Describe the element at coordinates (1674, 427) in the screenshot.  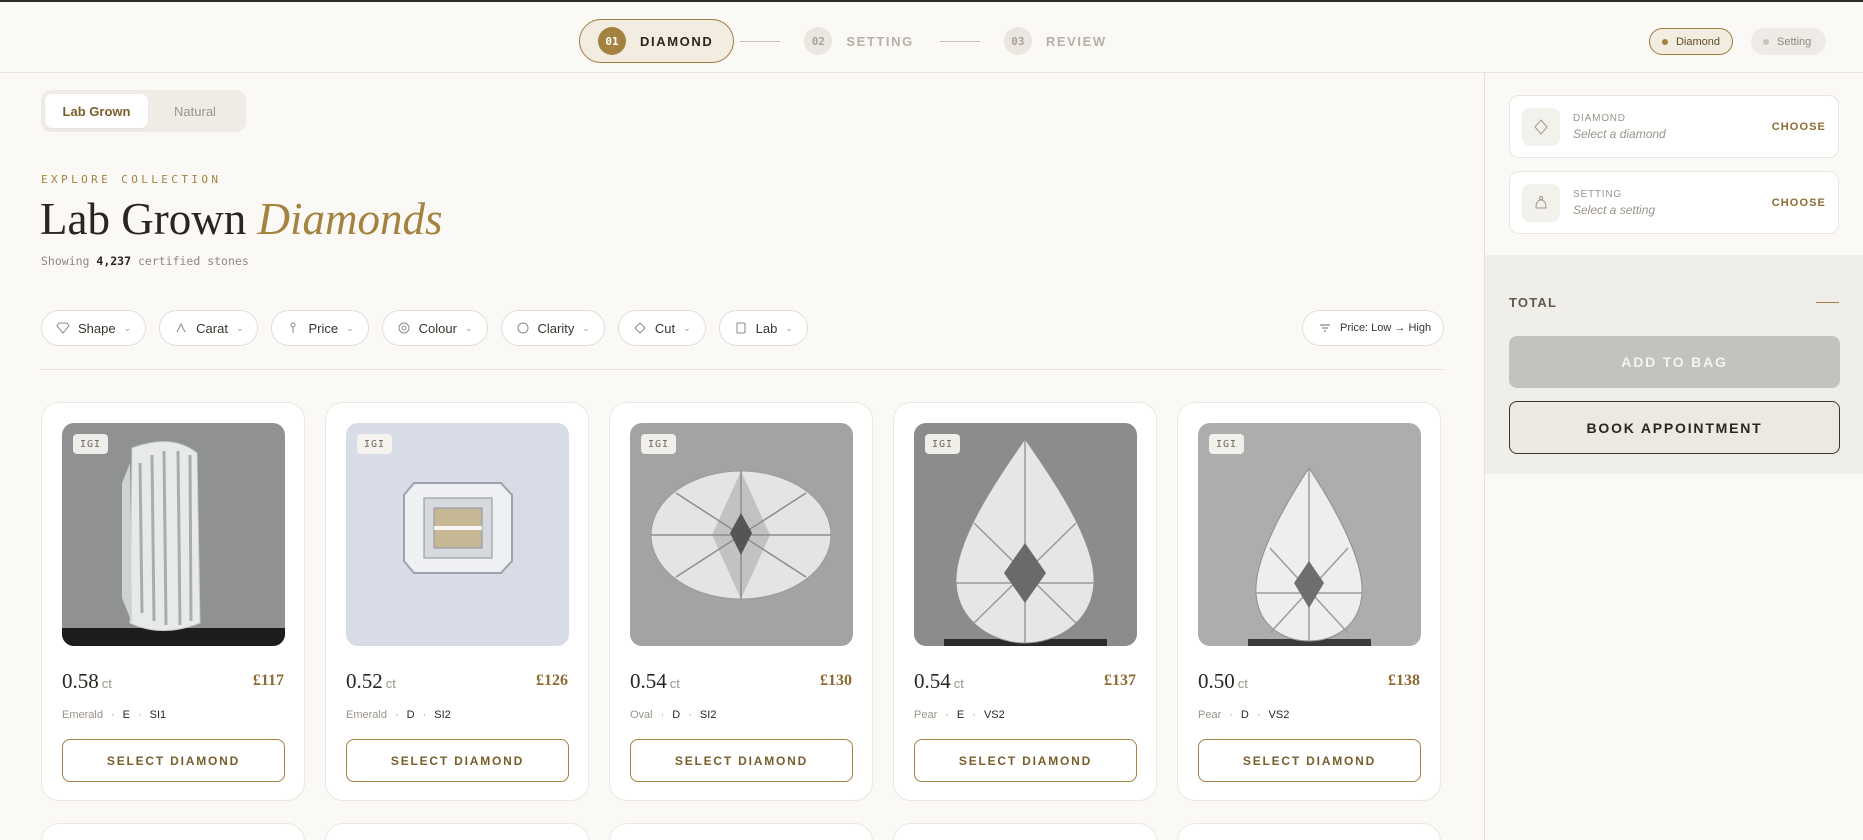
I see `book-appointment-button: BOOK APPOINTMENT` at that location.